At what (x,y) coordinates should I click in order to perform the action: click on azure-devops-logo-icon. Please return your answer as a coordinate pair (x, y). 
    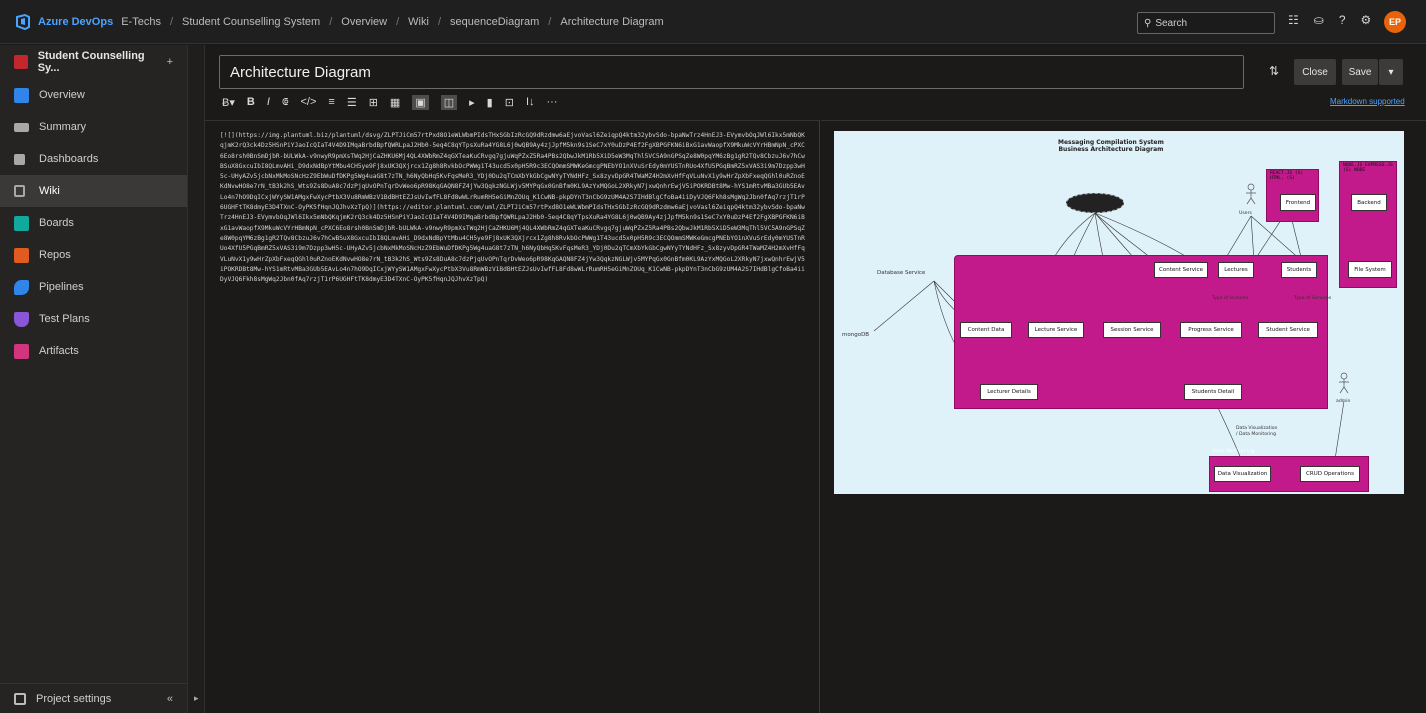
    Looking at the image, I should click on (23, 22).